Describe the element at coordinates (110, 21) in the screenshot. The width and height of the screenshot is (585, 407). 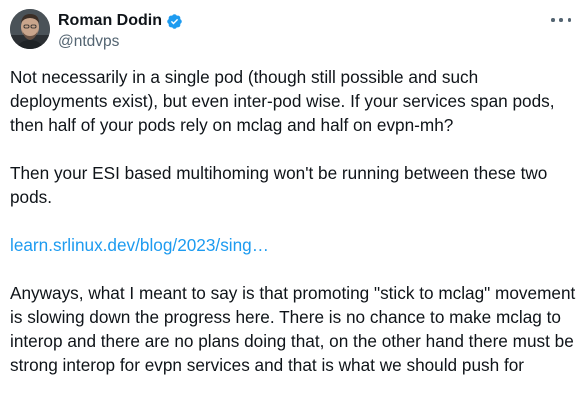
I see `author-name: Roman Dodin` at that location.